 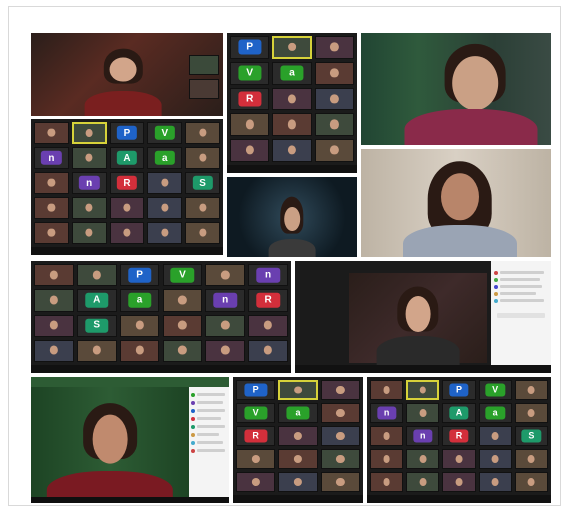 What do you see at coordinates (182, 275) in the screenshot?
I see `letter-avatar: V` at bounding box center [182, 275].